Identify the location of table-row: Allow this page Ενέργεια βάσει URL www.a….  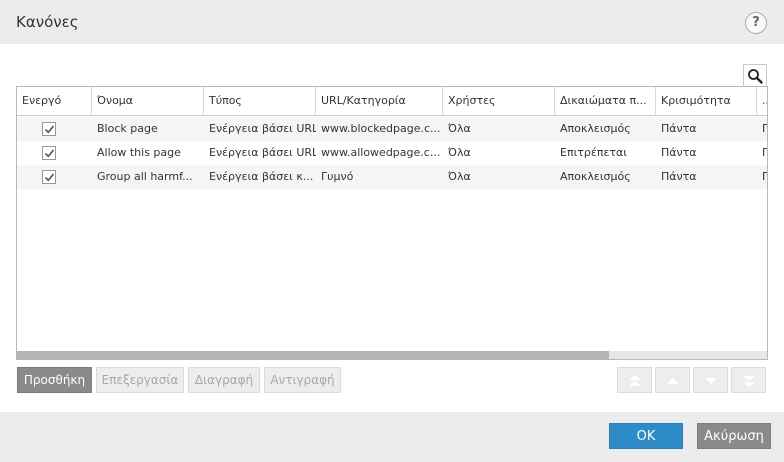
(392, 153).